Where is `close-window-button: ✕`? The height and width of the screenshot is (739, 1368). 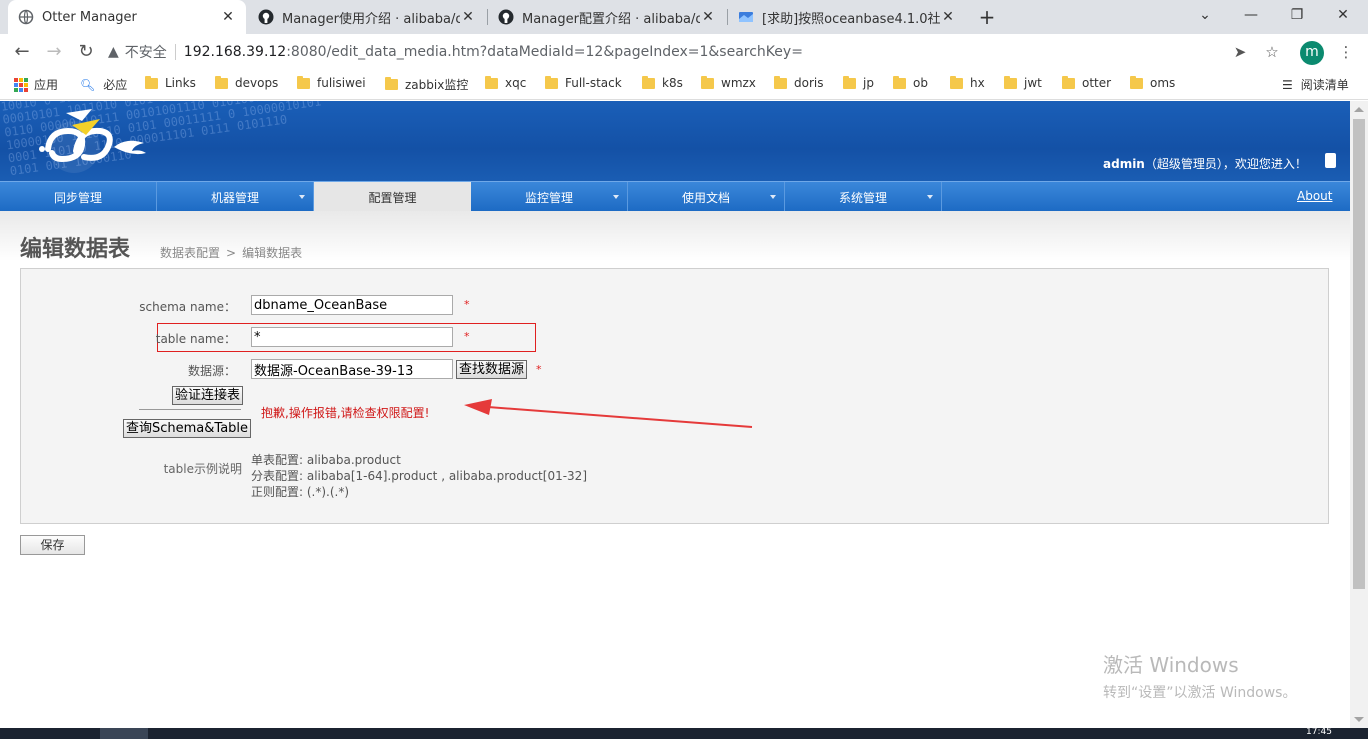 close-window-button: ✕ is located at coordinates (1343, 15).